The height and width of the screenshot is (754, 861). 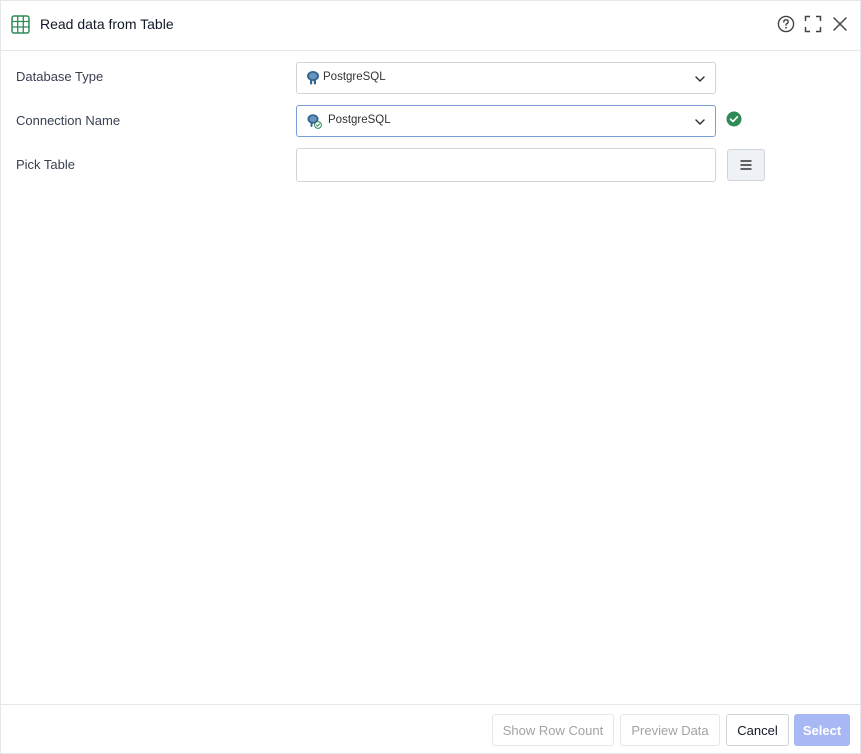 I want to click on maximize-button, so click(x=813, y=24).